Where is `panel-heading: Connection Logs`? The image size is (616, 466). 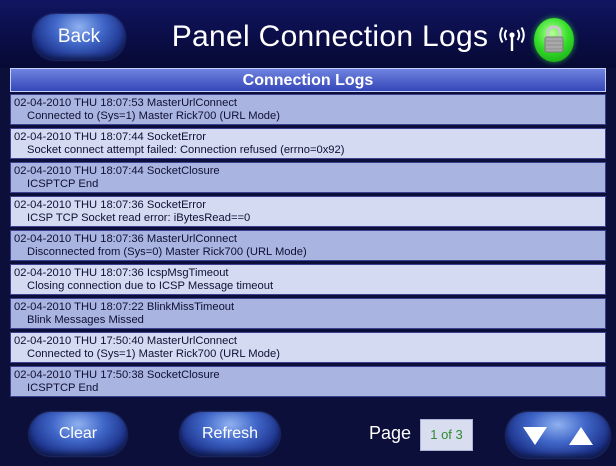
panel-heading: Connection Logs is located at coordinates (308, 80).